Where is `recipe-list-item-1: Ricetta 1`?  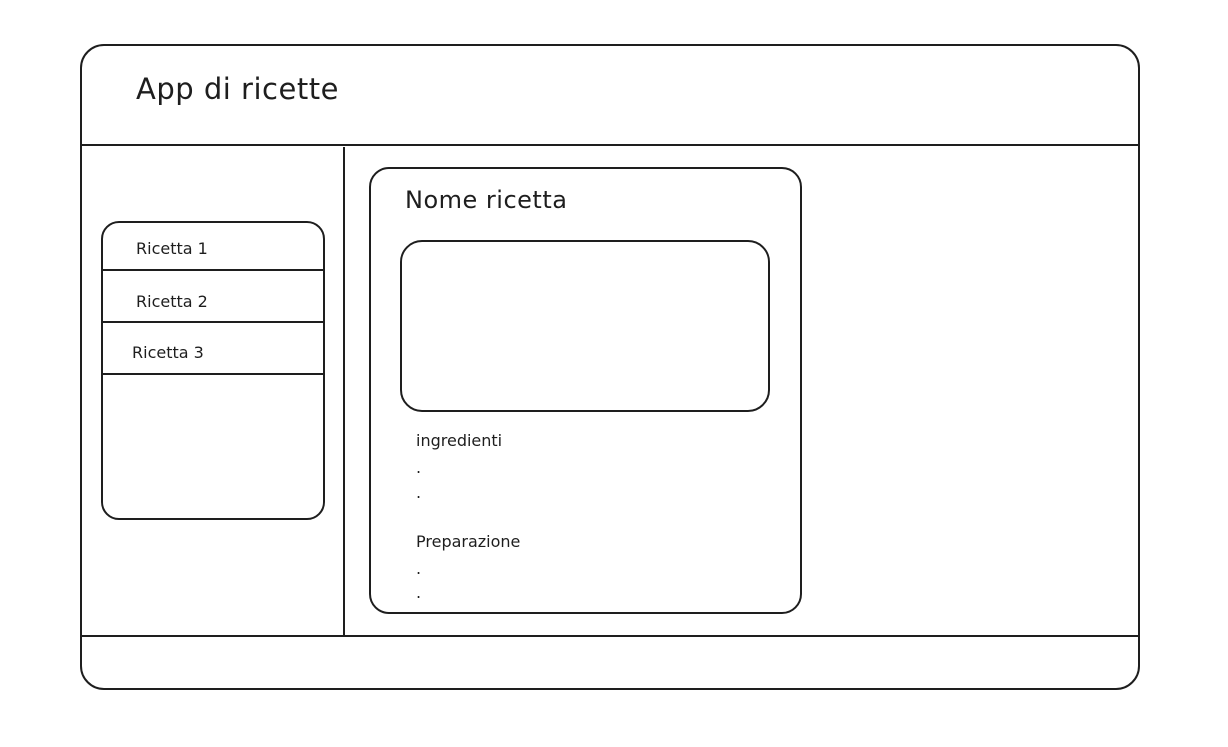
recipe-list-item-1: Ricetta 1 is located at coordinates (213, 245).